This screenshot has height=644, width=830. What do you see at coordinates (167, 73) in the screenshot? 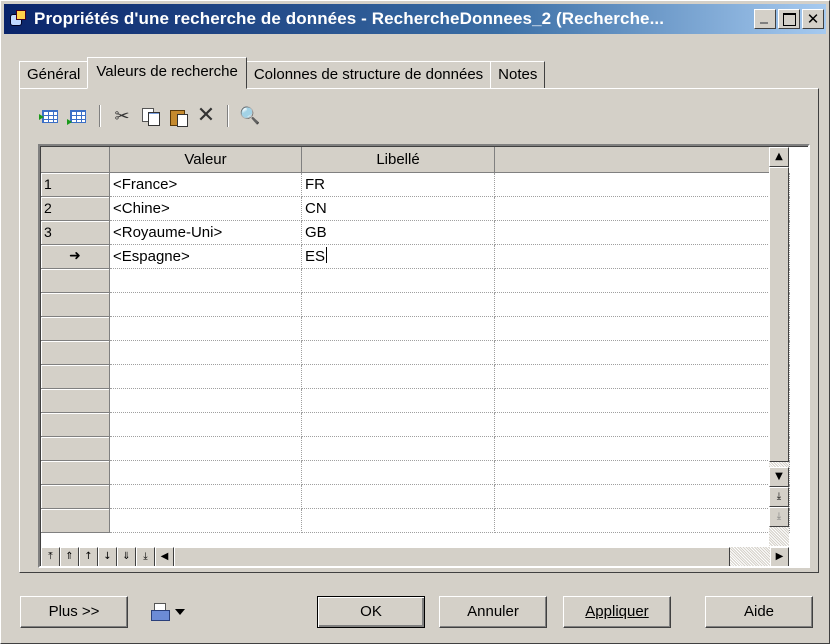
I see `tab-valeurs-de-recherche: Valeurs de recherche` at bounding box center [167, 73].